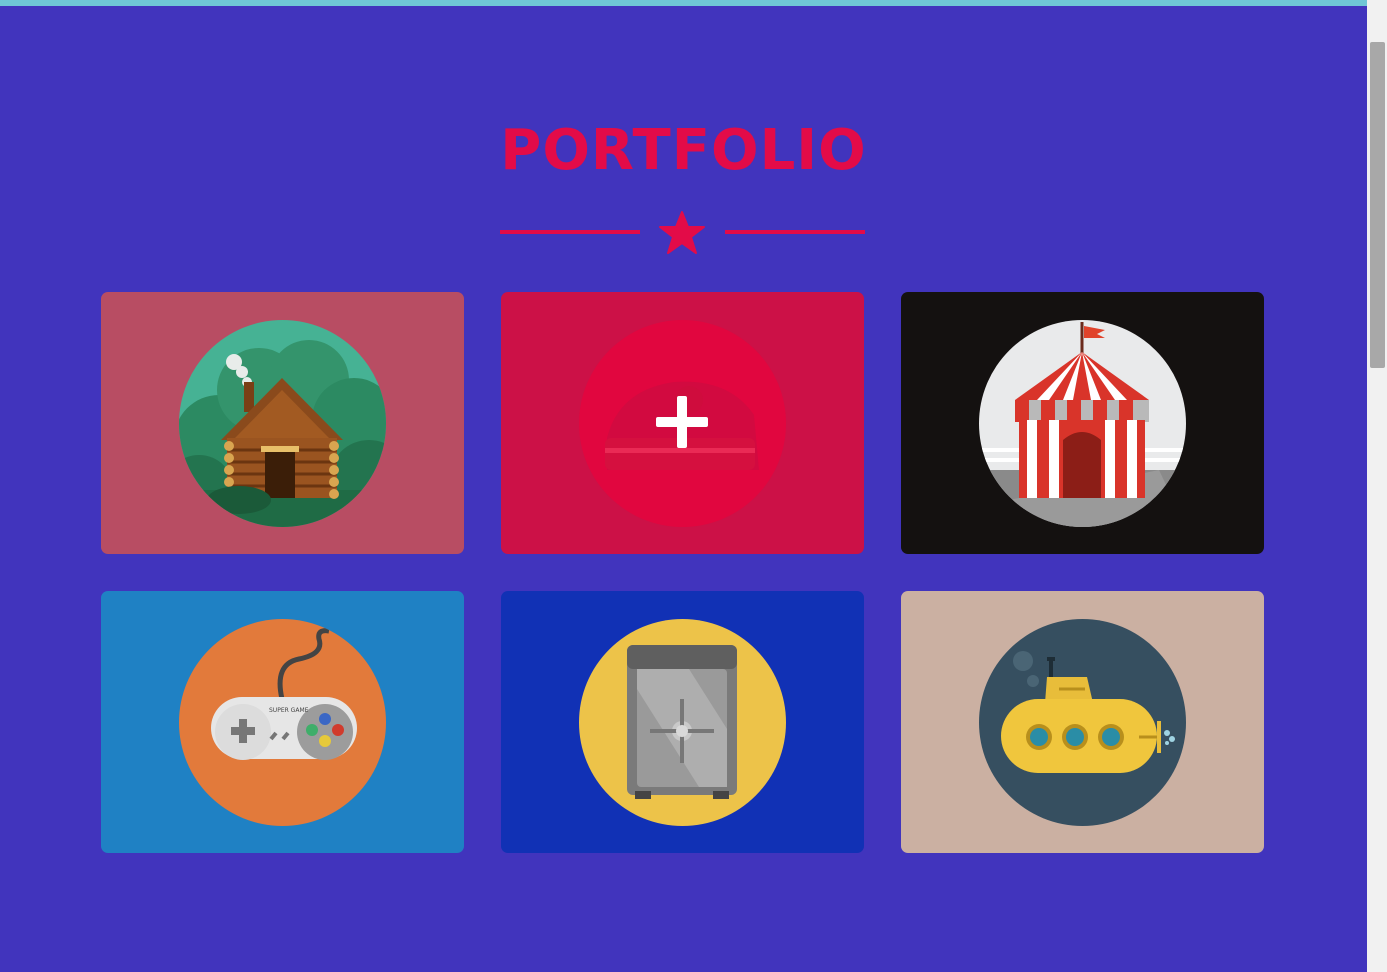  What do you see at coordinates (289, 710) in the screenshot?
I see `controller-brand-text: SUPER GAME` at bounding box center [289, 710].